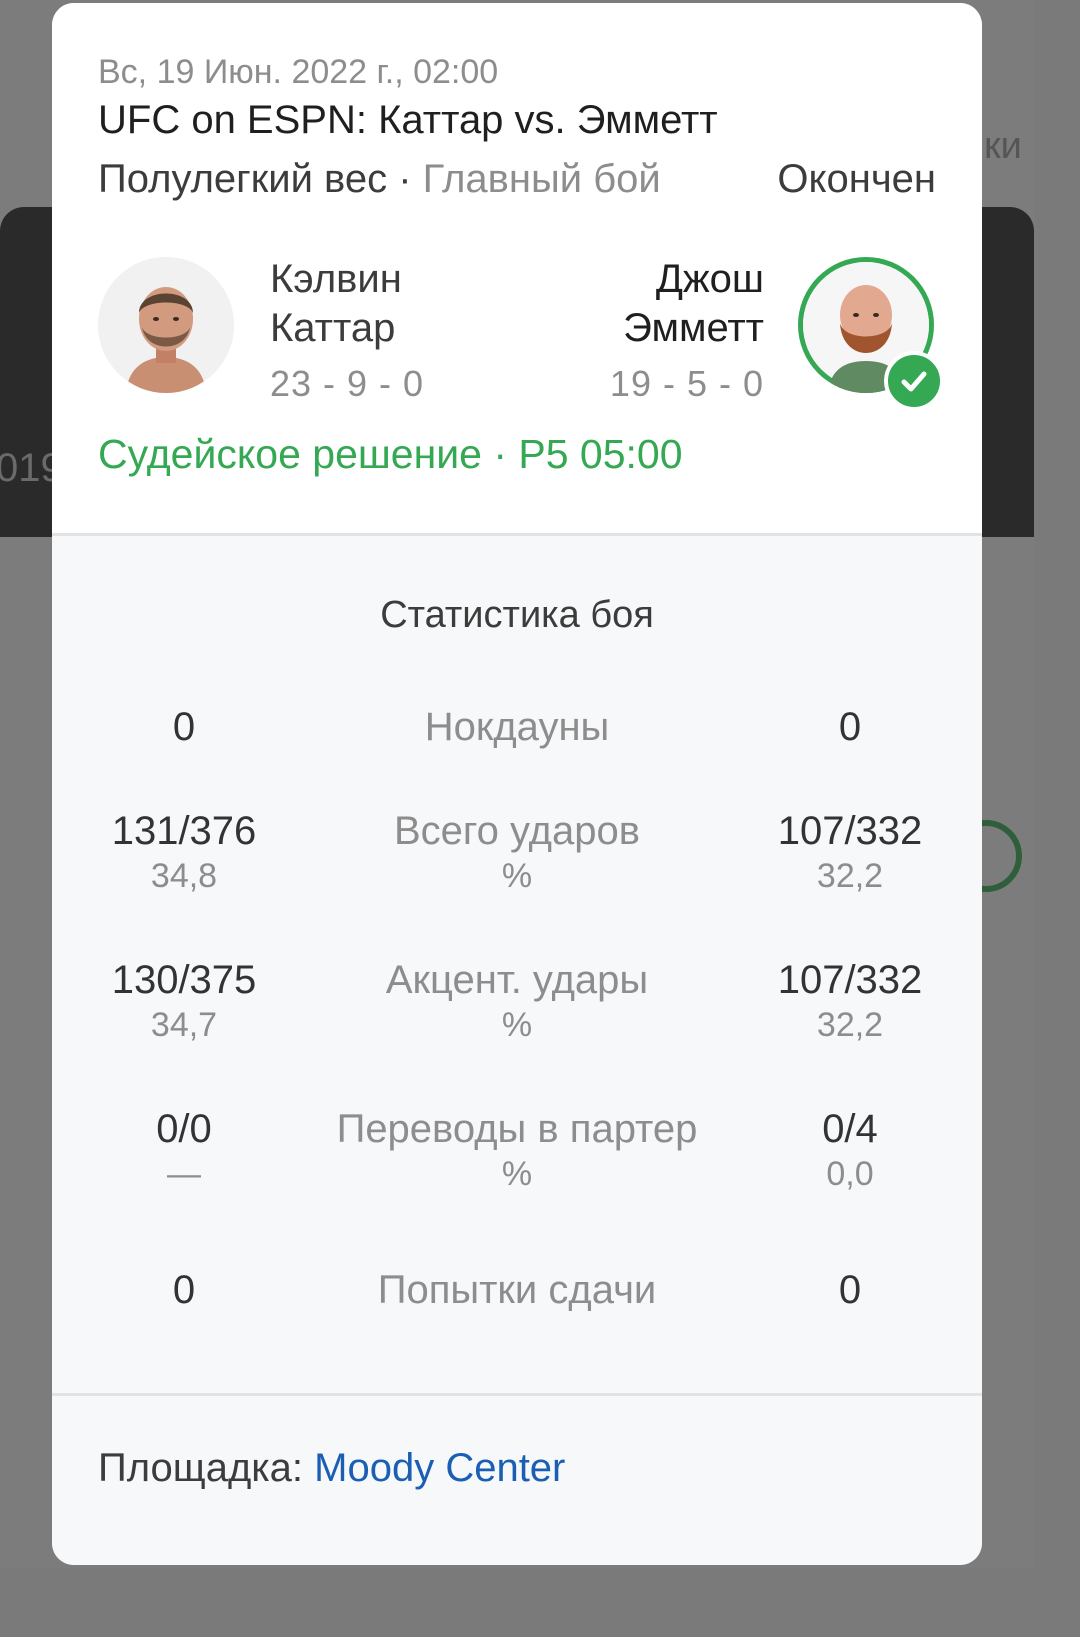 Image resolution: width=1080 pixels, height=1637 pixels. I want to click on fighter-left-first-name: Кэлвин, so click(336, 279).